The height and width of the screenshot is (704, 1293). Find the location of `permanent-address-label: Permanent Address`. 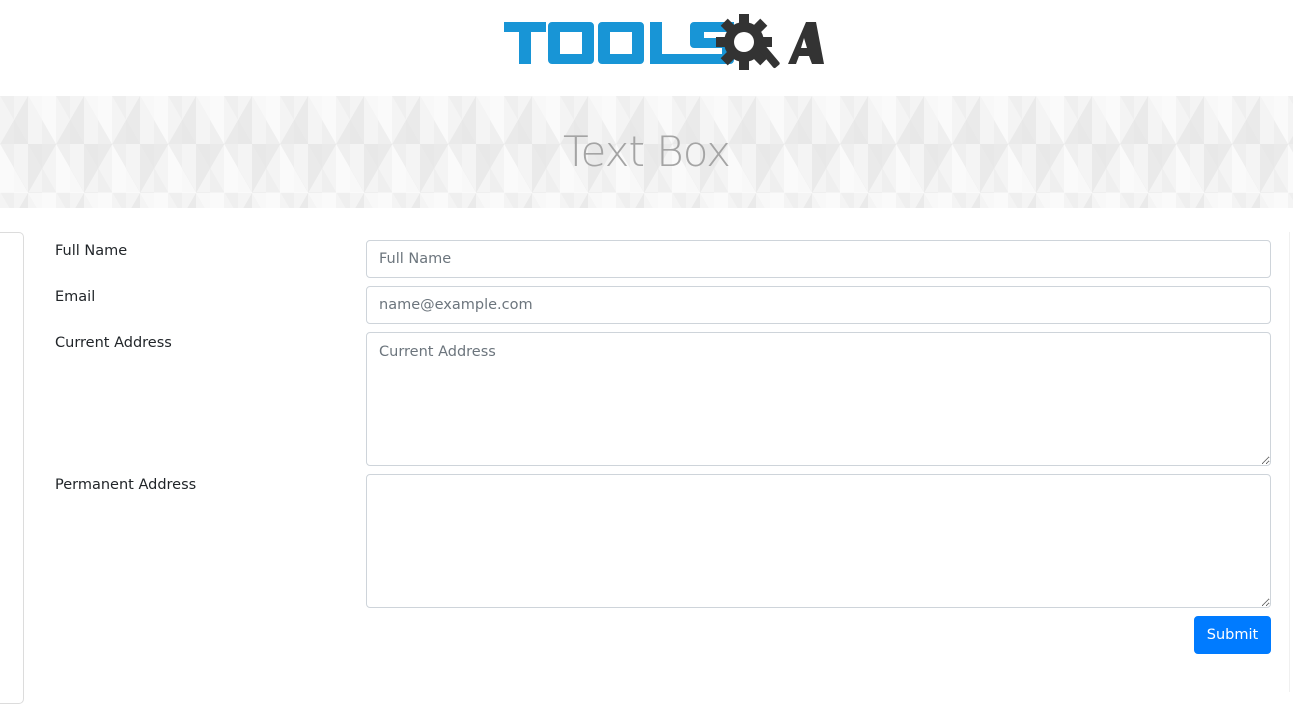

permanent-address-label: Permanent Address is located at coordinates (126, 485).